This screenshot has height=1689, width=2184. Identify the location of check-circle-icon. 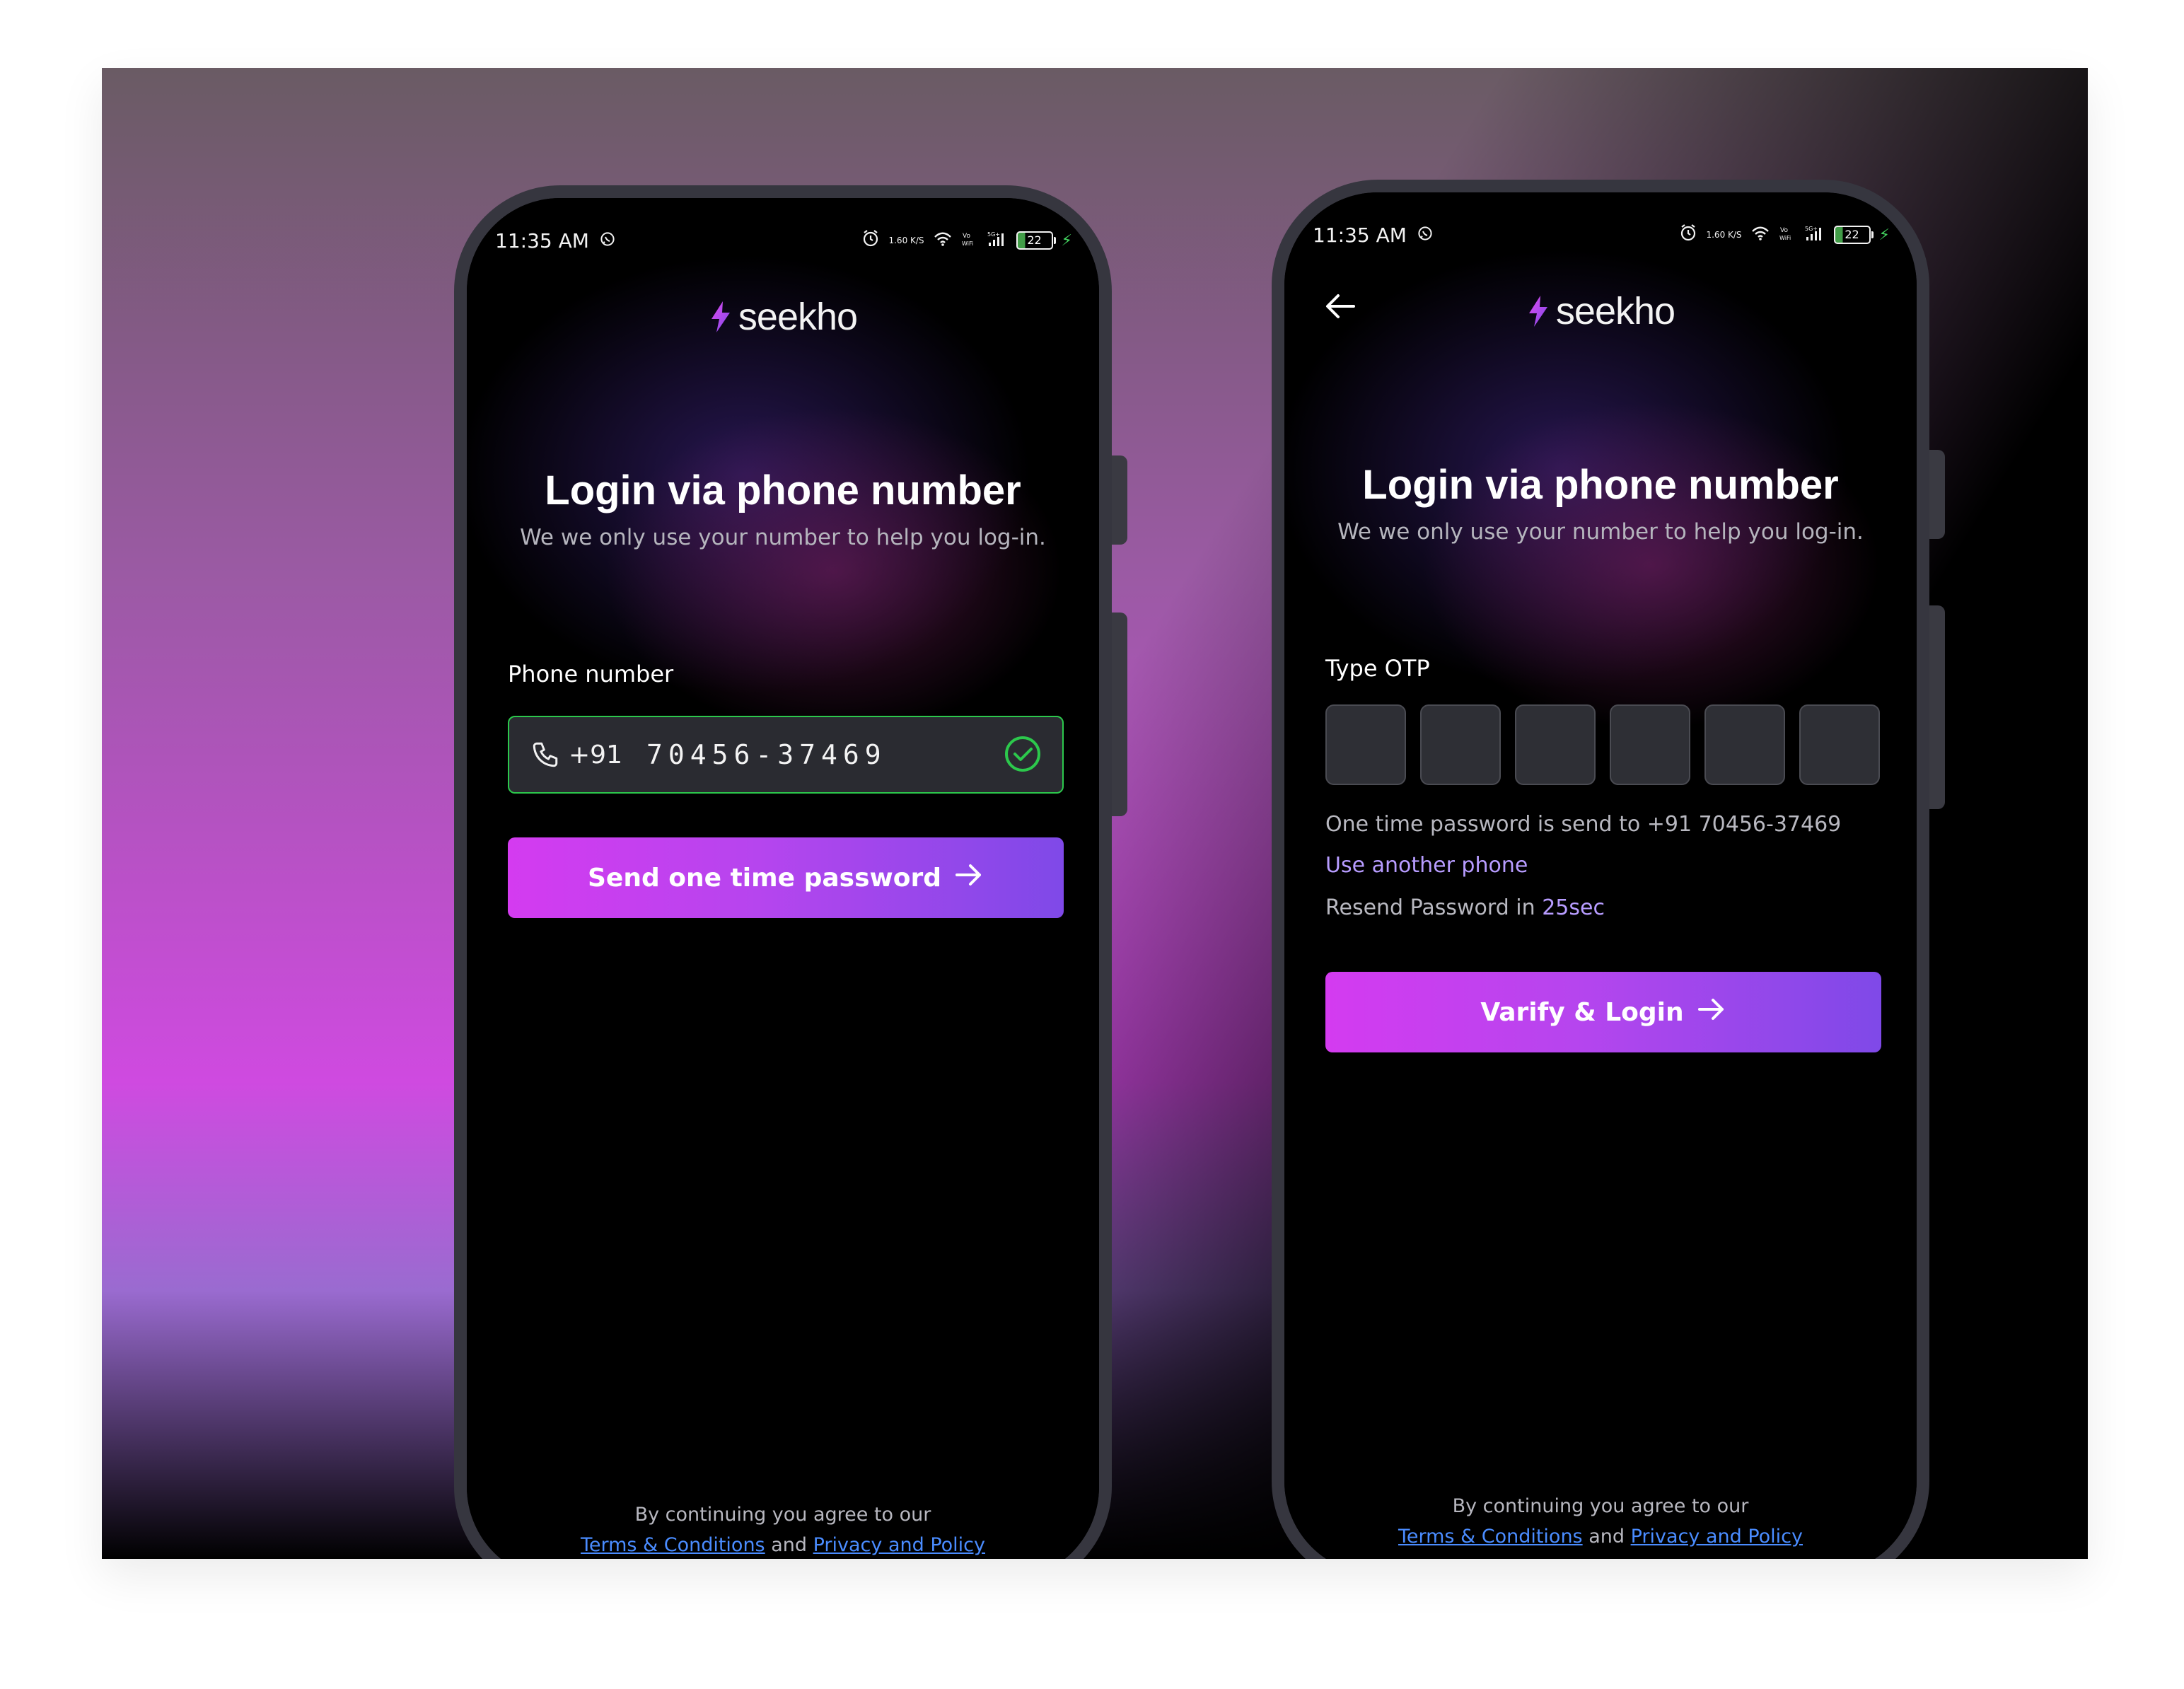
(1022, 755).